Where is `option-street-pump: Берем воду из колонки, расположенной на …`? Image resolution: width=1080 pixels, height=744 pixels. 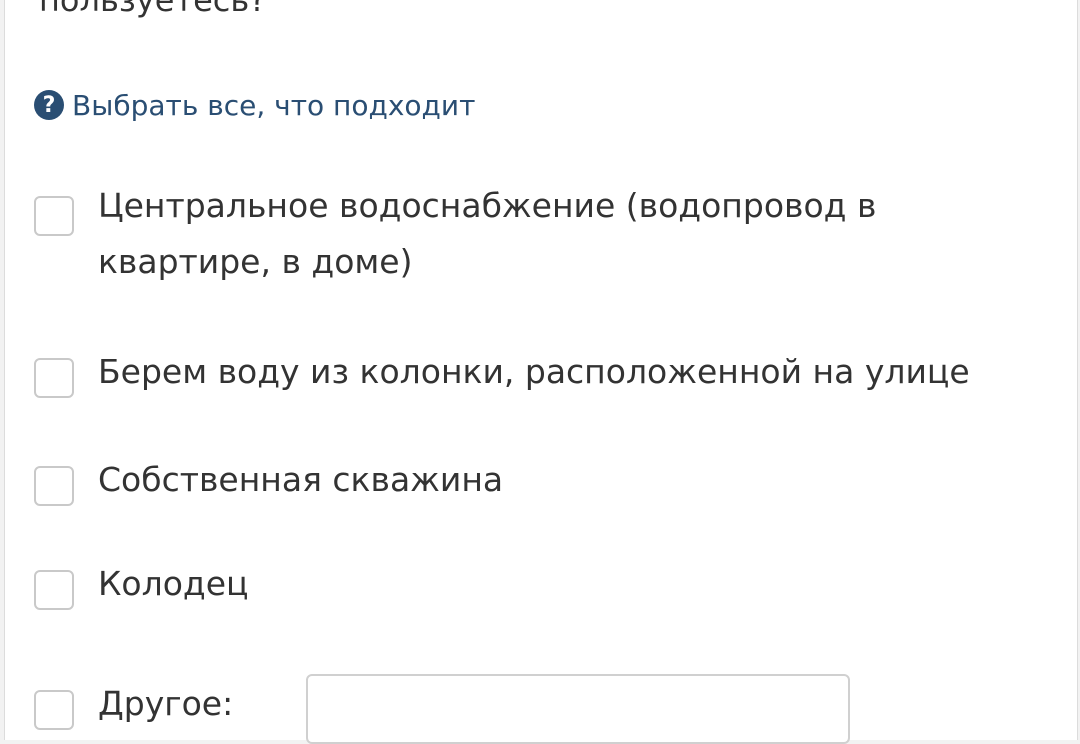 option-street-pump: Берем воду из колонки, расположенной на … is located at coordinates (502, 376).